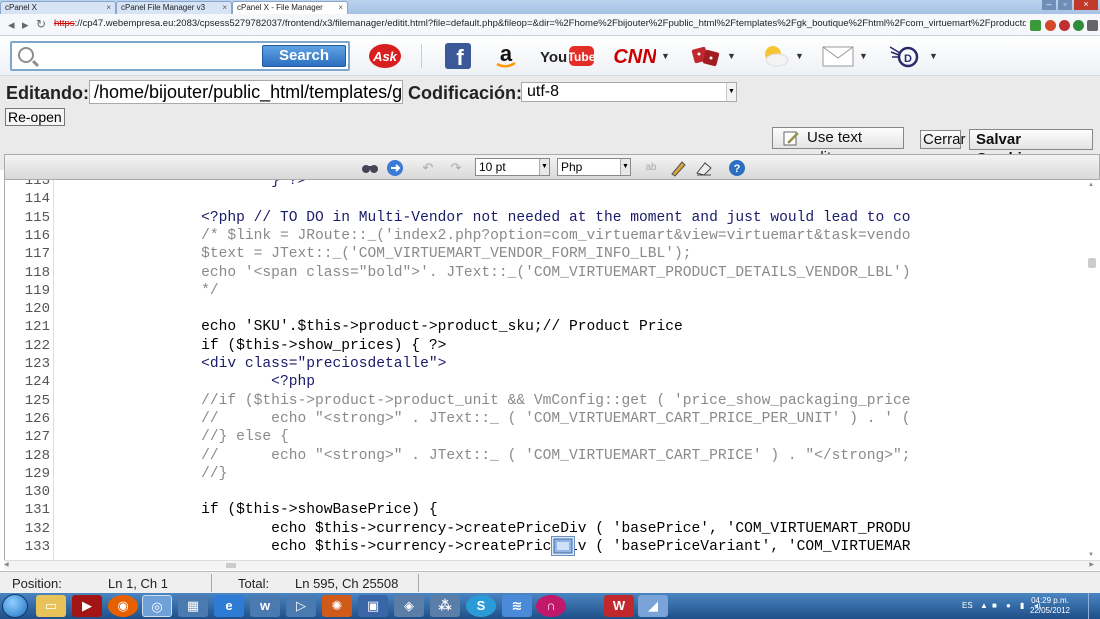  Describe the element at coordinates (175, 437) in the screenshot. I see `code-line: //} else {` at that location.